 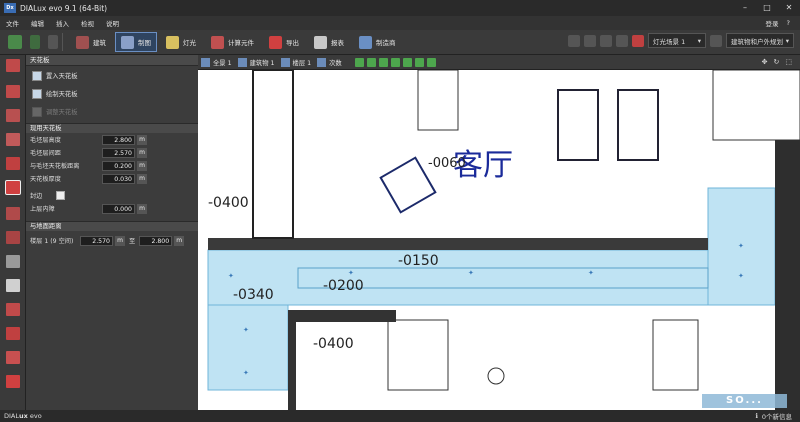 I want to click on extrude-tool-icon, so click(x=13, y=285).